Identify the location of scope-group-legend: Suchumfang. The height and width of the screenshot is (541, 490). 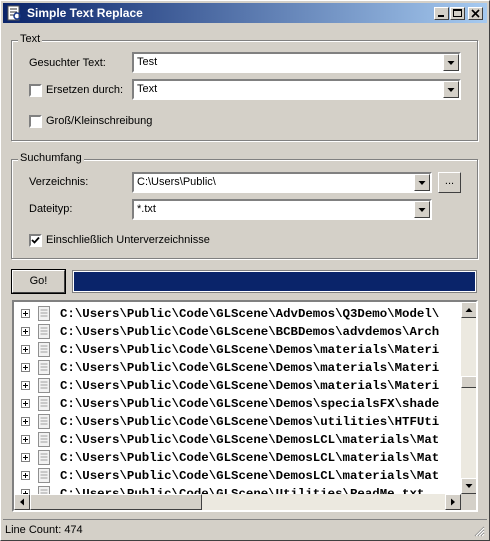
(51, 158).